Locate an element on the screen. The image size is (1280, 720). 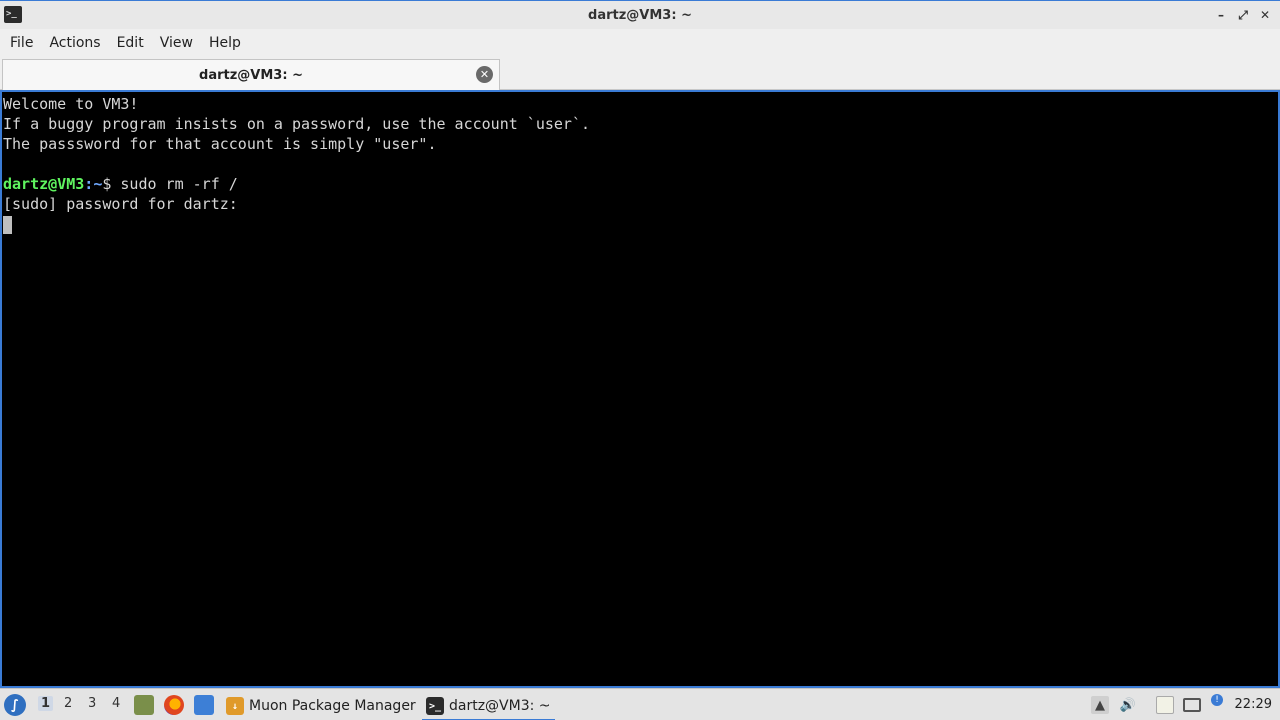
cursor-line is located at coordinates (640, 224).